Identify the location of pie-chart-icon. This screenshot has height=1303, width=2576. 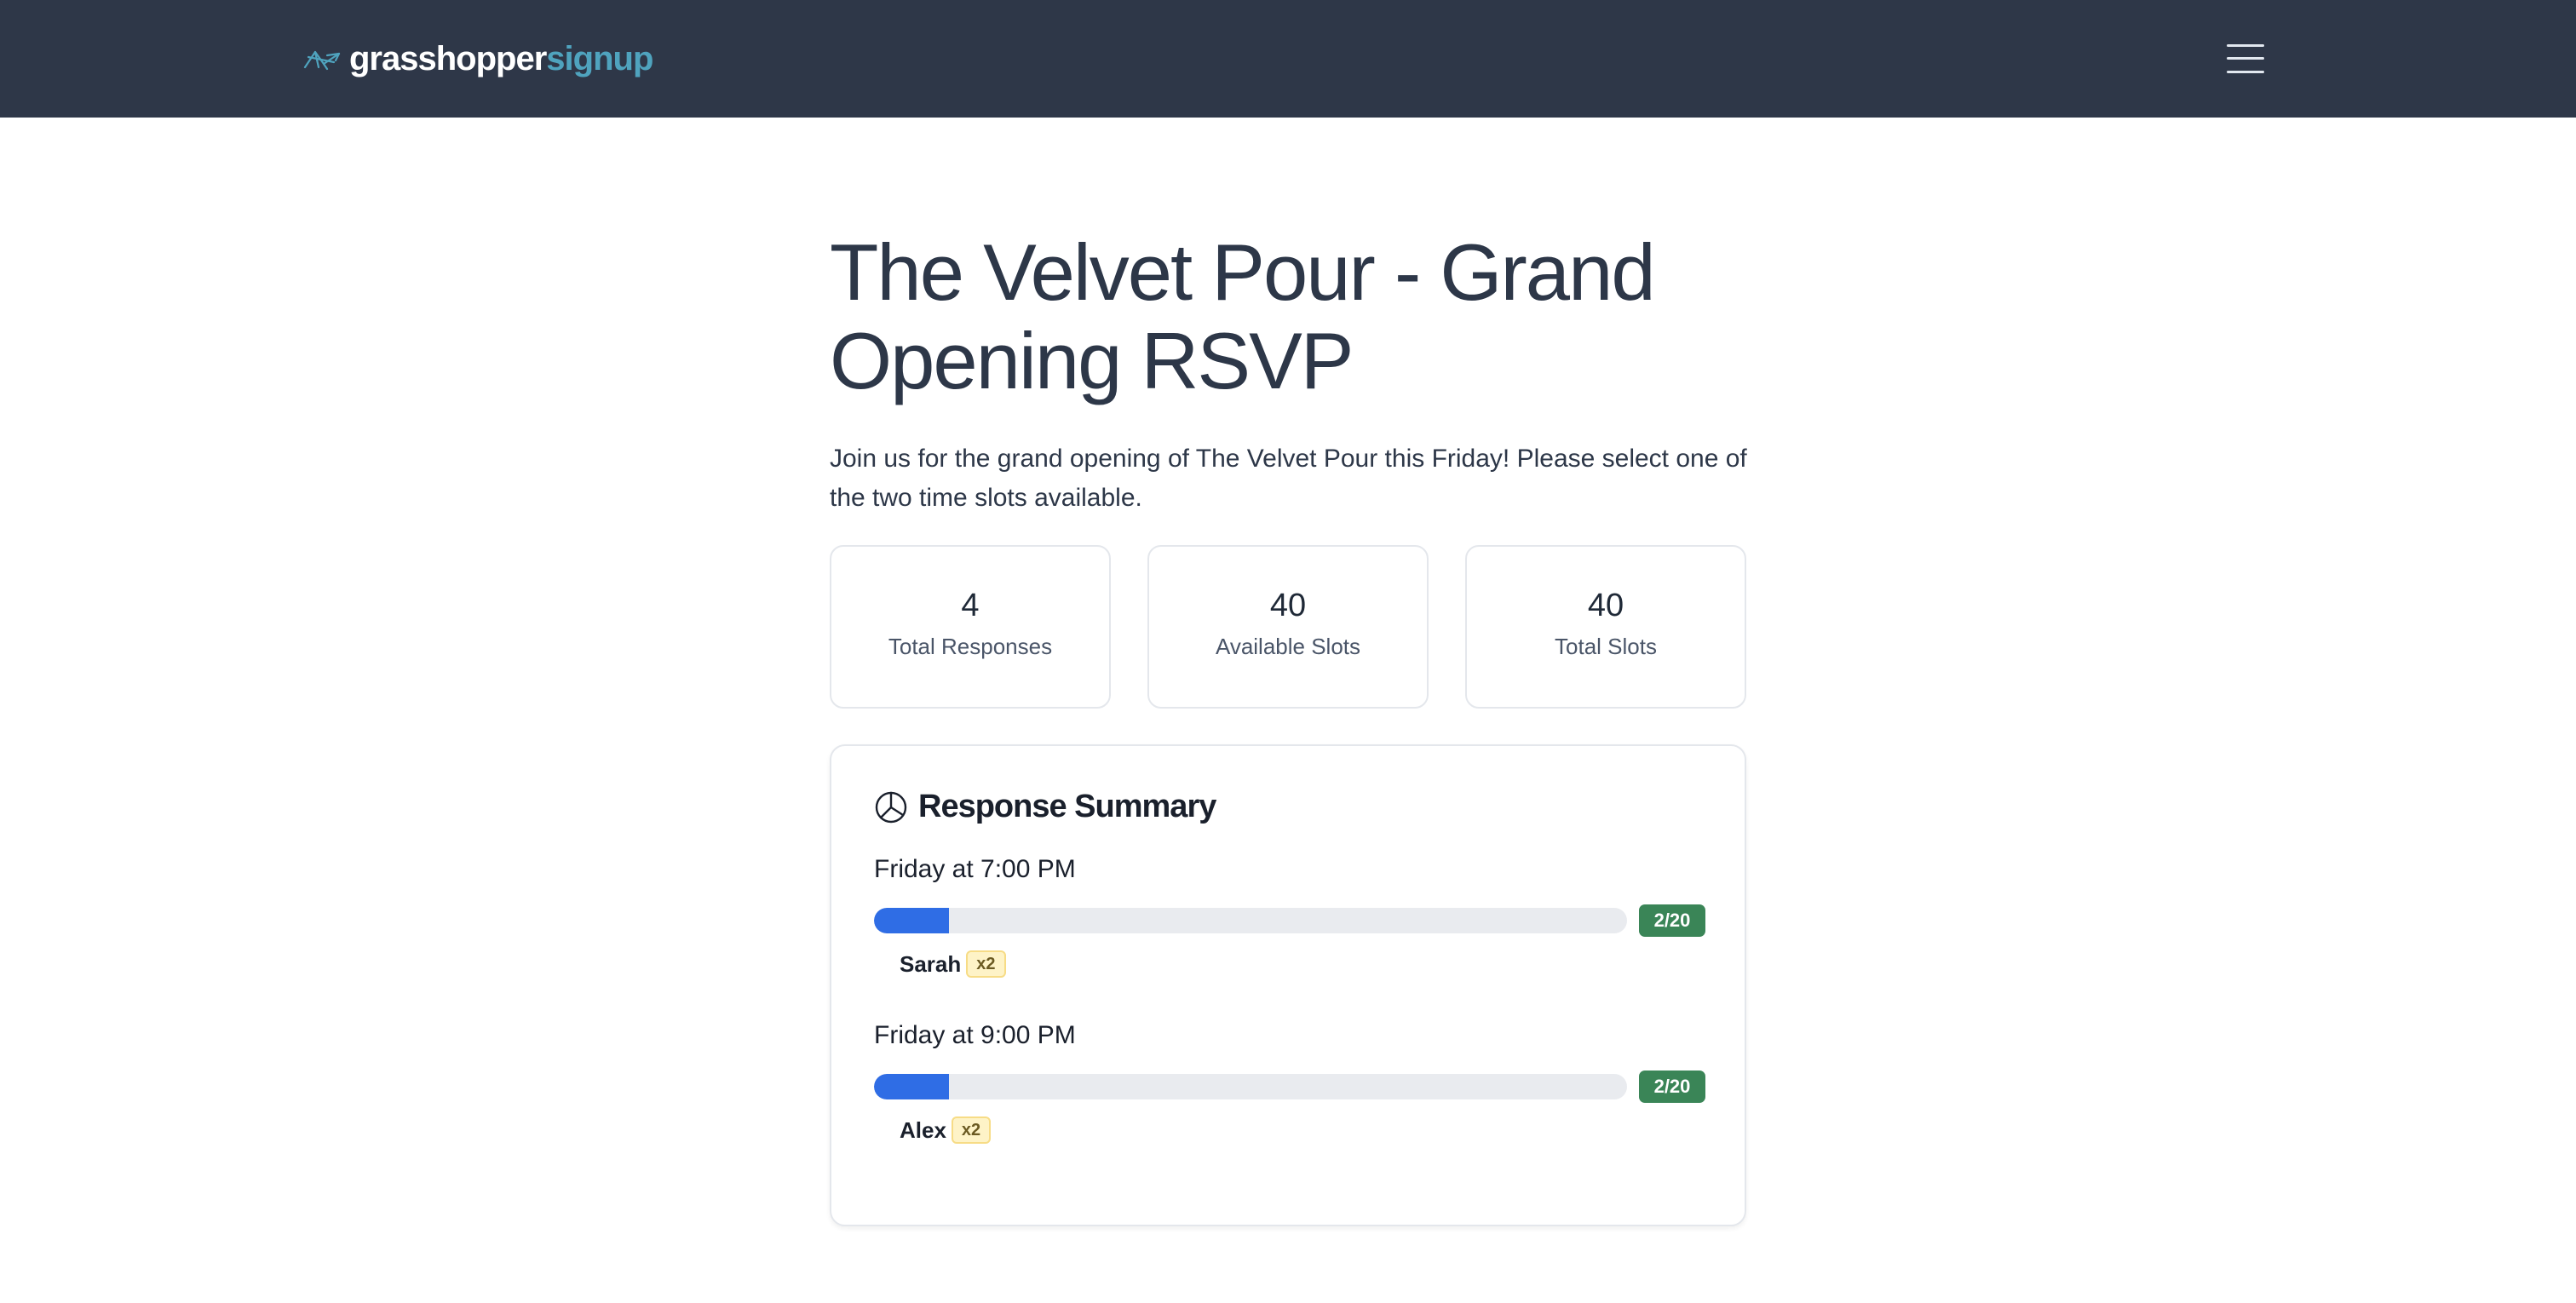
(891, 807).